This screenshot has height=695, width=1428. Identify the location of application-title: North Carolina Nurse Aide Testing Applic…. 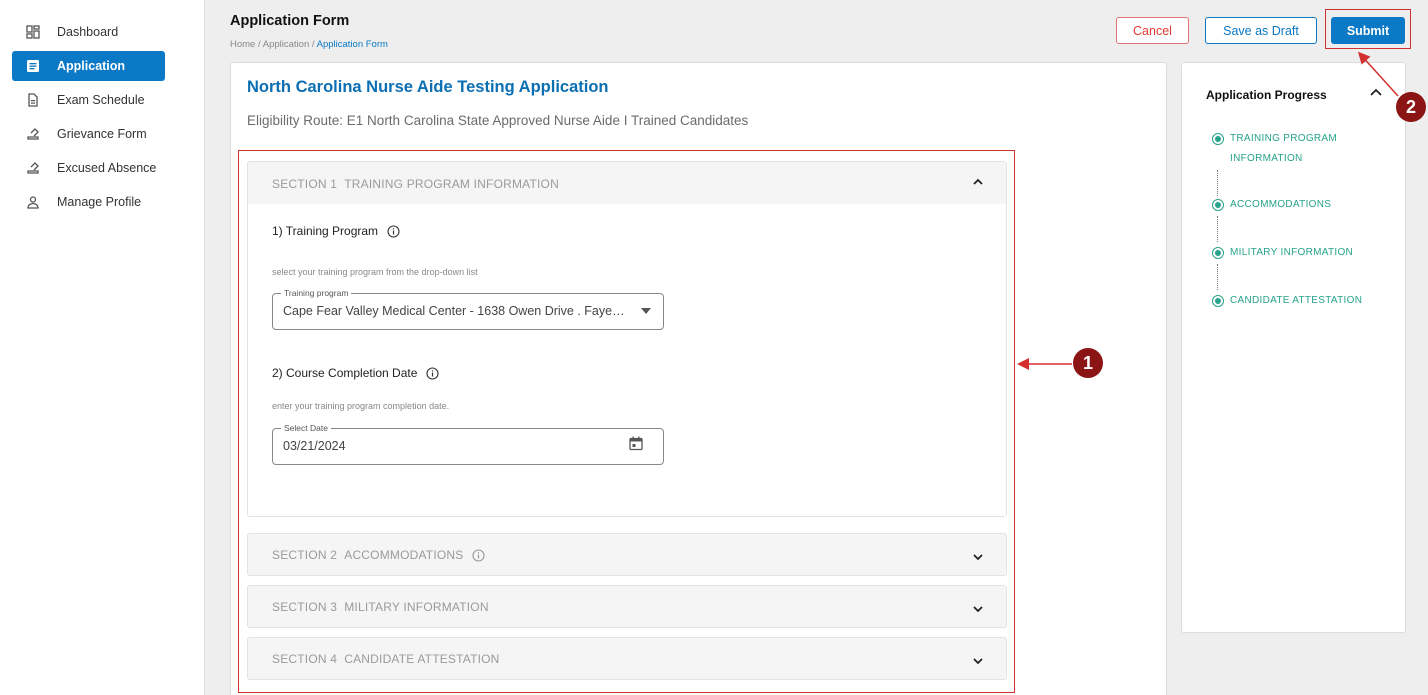
(428, 87).